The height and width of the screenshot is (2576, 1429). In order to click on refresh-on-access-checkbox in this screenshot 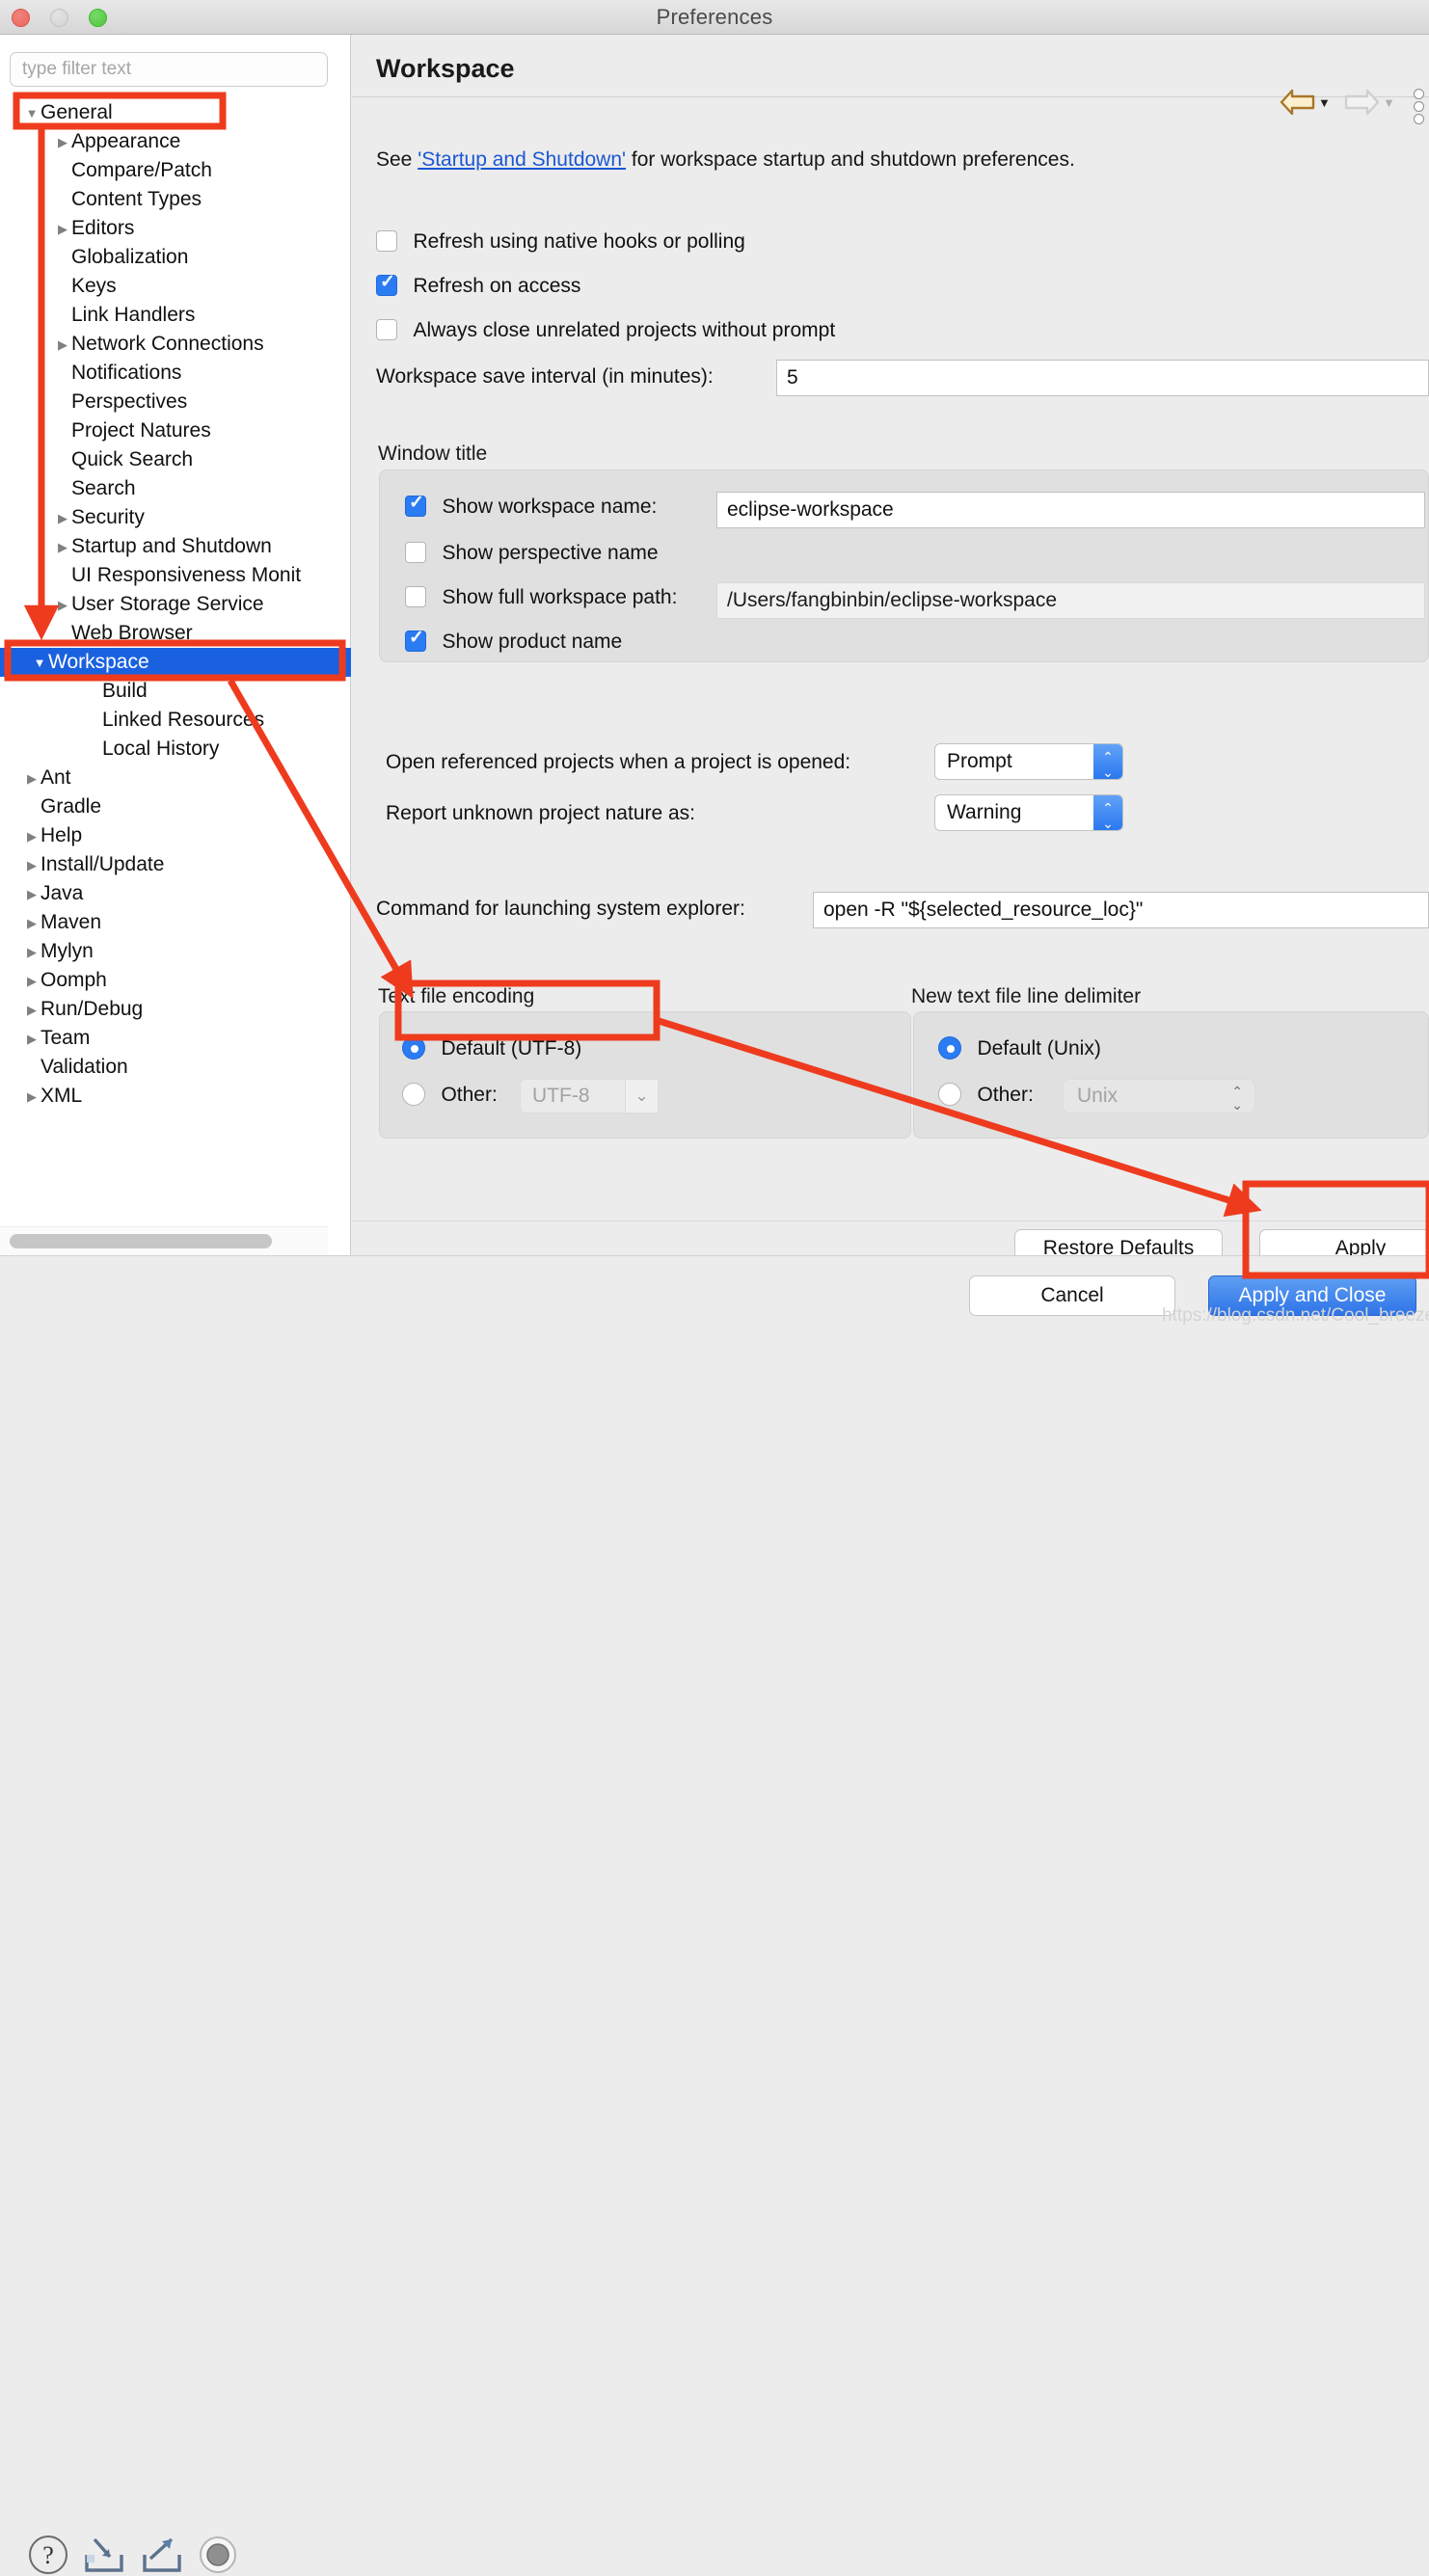, I will do `click(387, 284)`.